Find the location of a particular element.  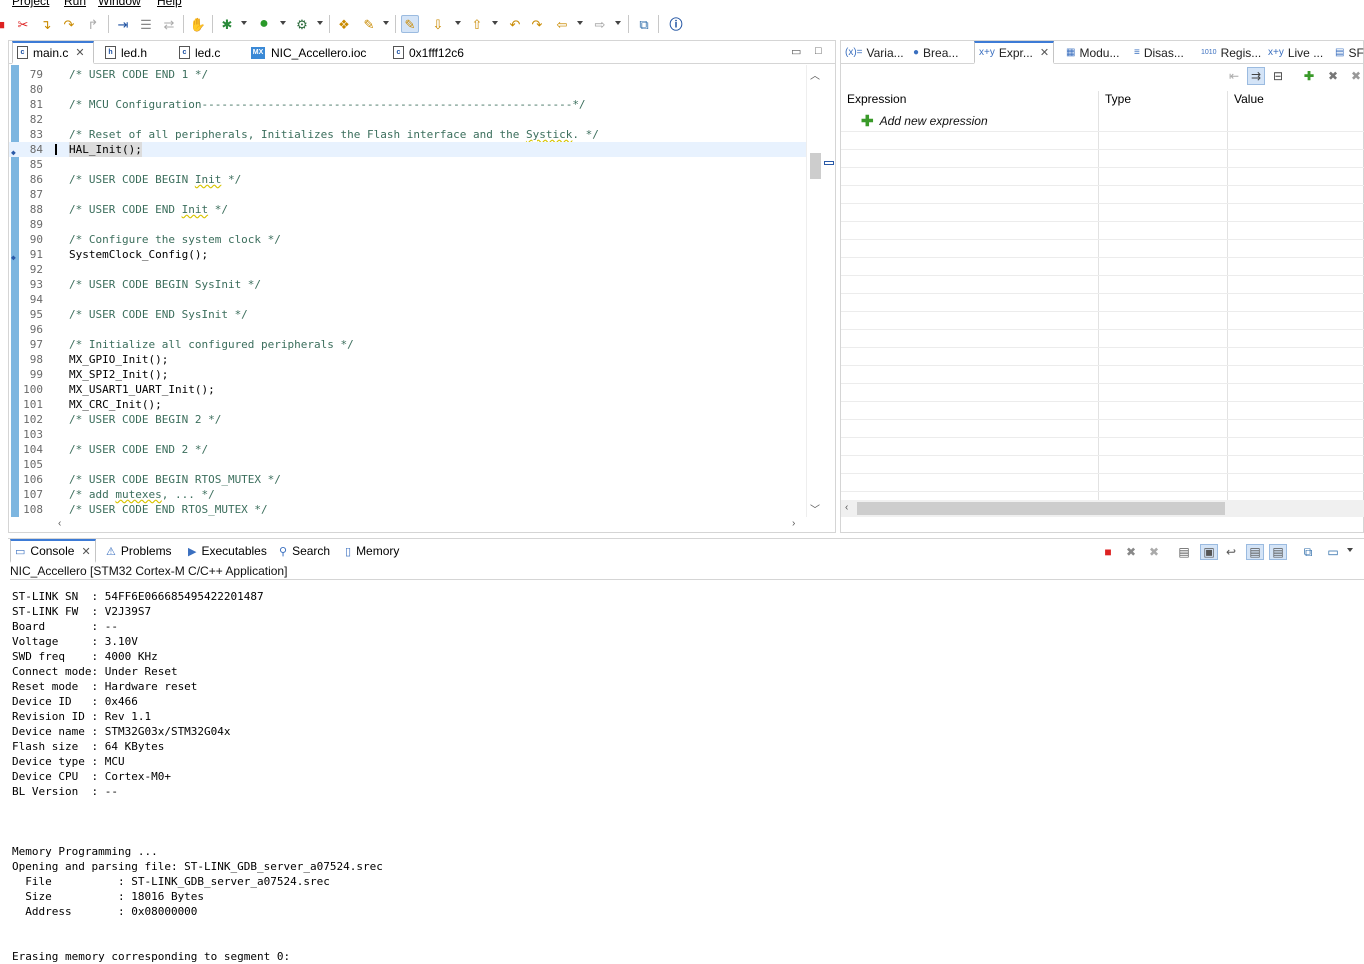

scroll-lock-icon: ▣ is located at coordinates (1209, 552).